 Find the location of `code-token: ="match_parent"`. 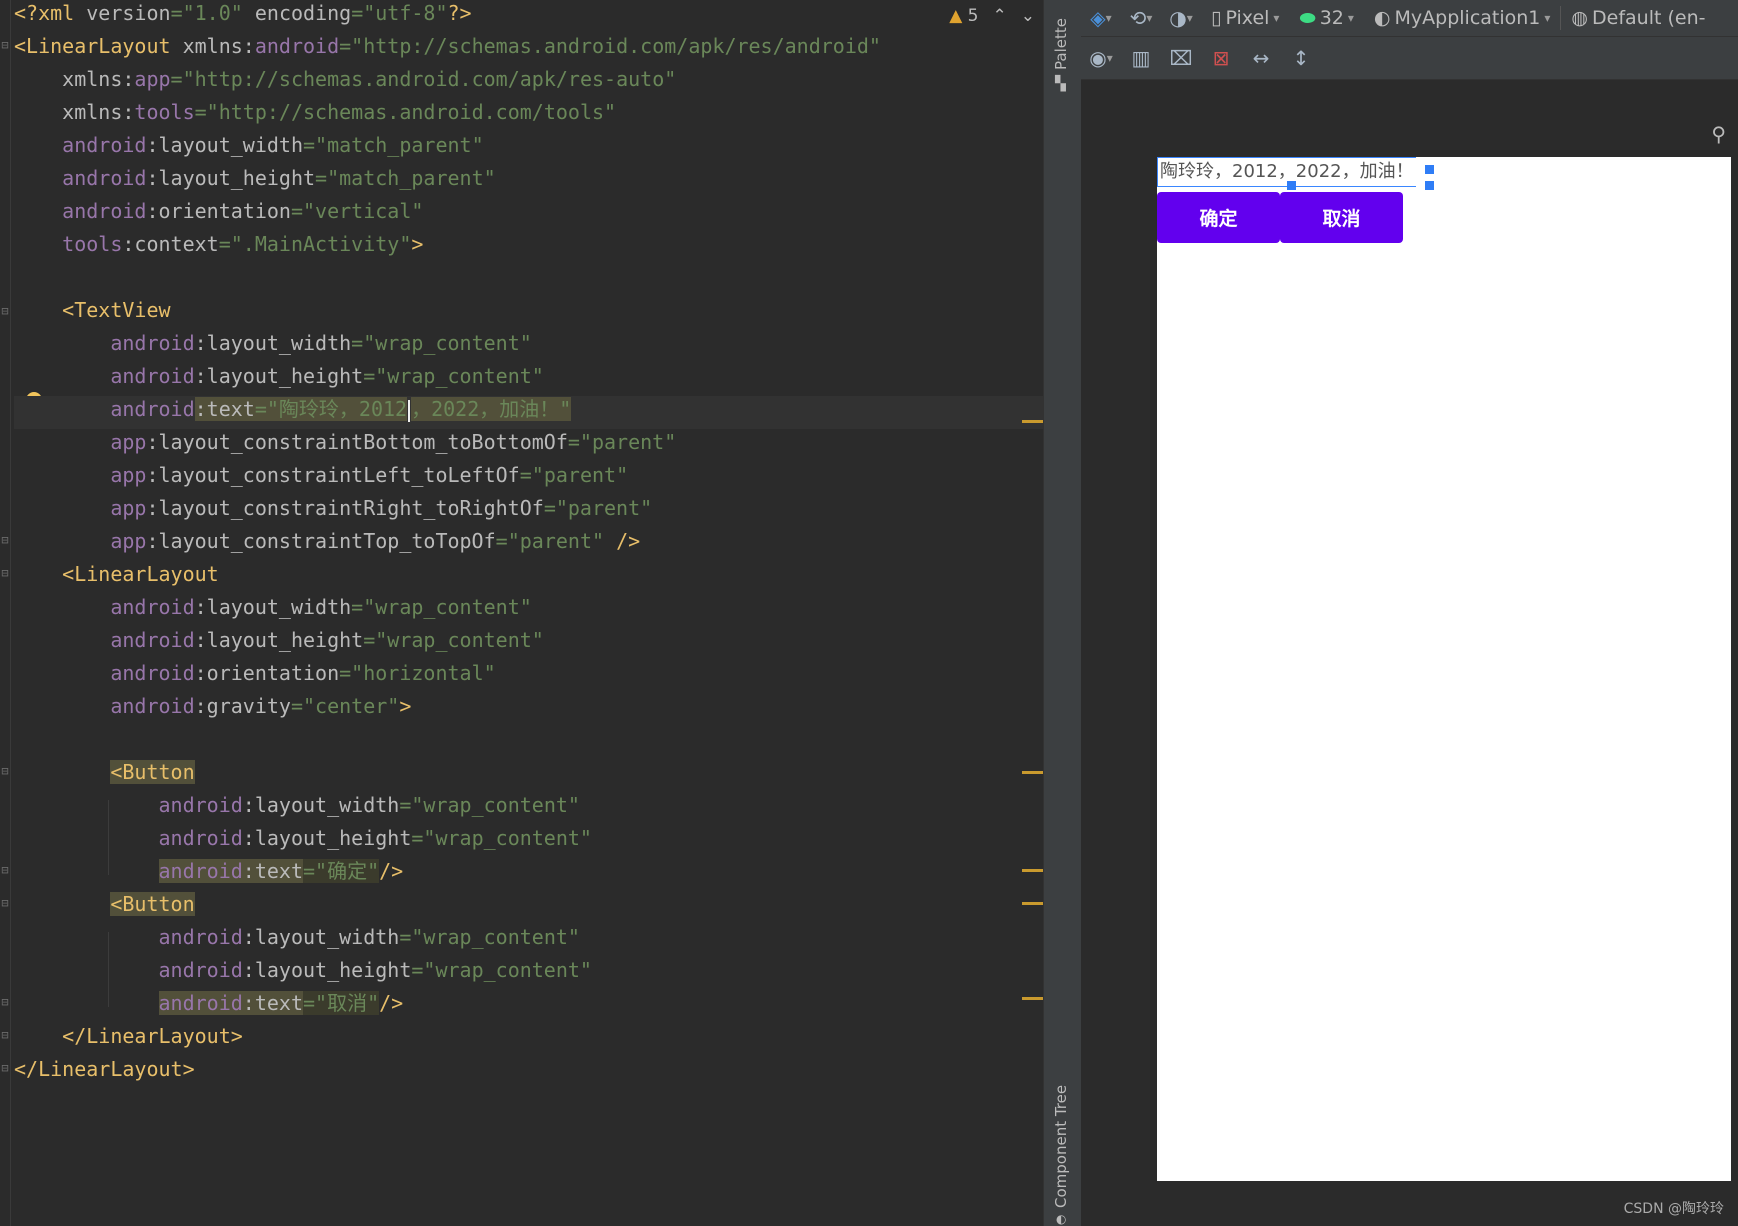

code-token: ="match_parent" is located at coordinates (405, 178).